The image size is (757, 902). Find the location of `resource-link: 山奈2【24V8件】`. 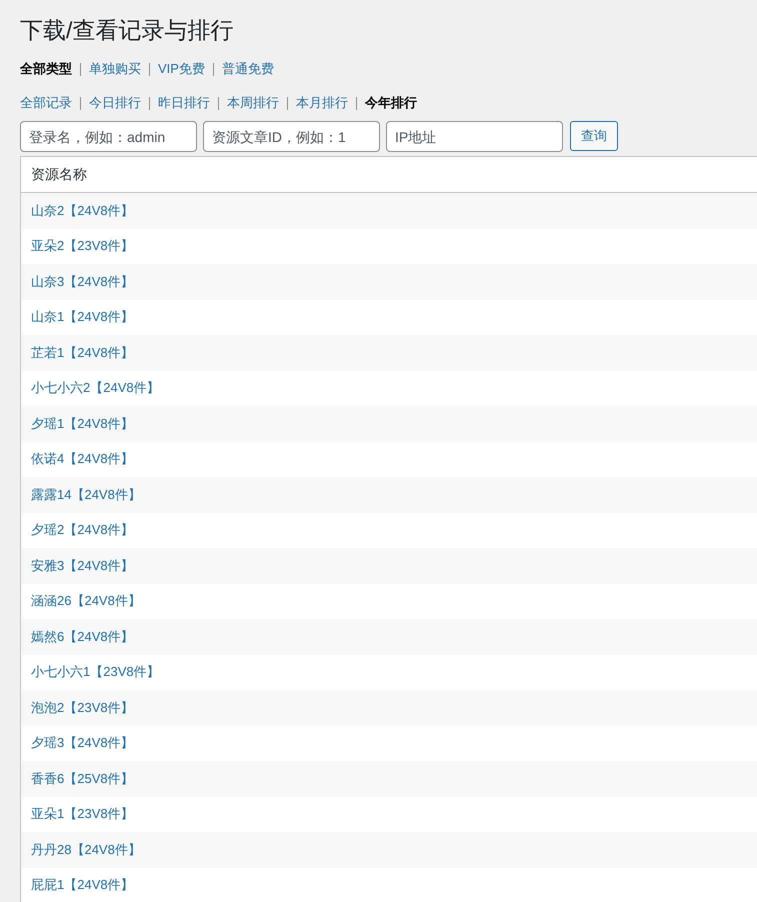

resource-link: 山奈2【24V8件】 is located at coordinates (82, 211).